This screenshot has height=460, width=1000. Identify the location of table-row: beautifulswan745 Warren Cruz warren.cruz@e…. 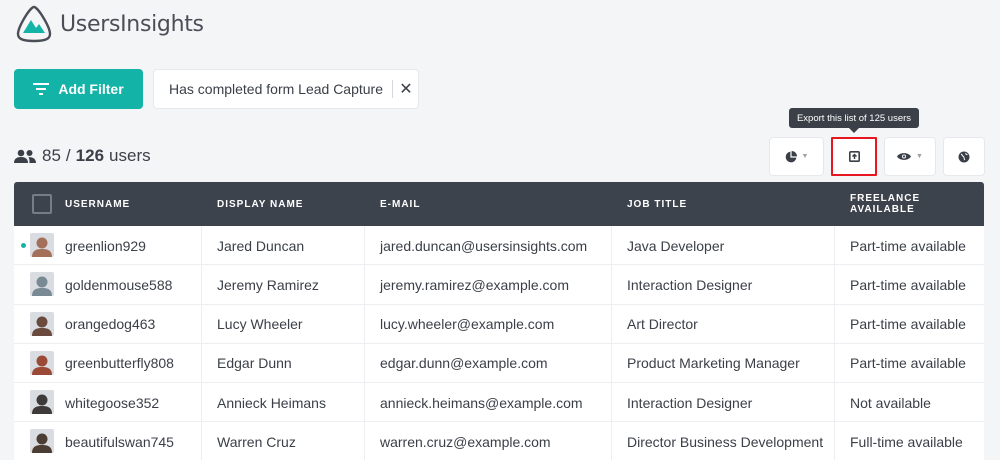
(499, 441).